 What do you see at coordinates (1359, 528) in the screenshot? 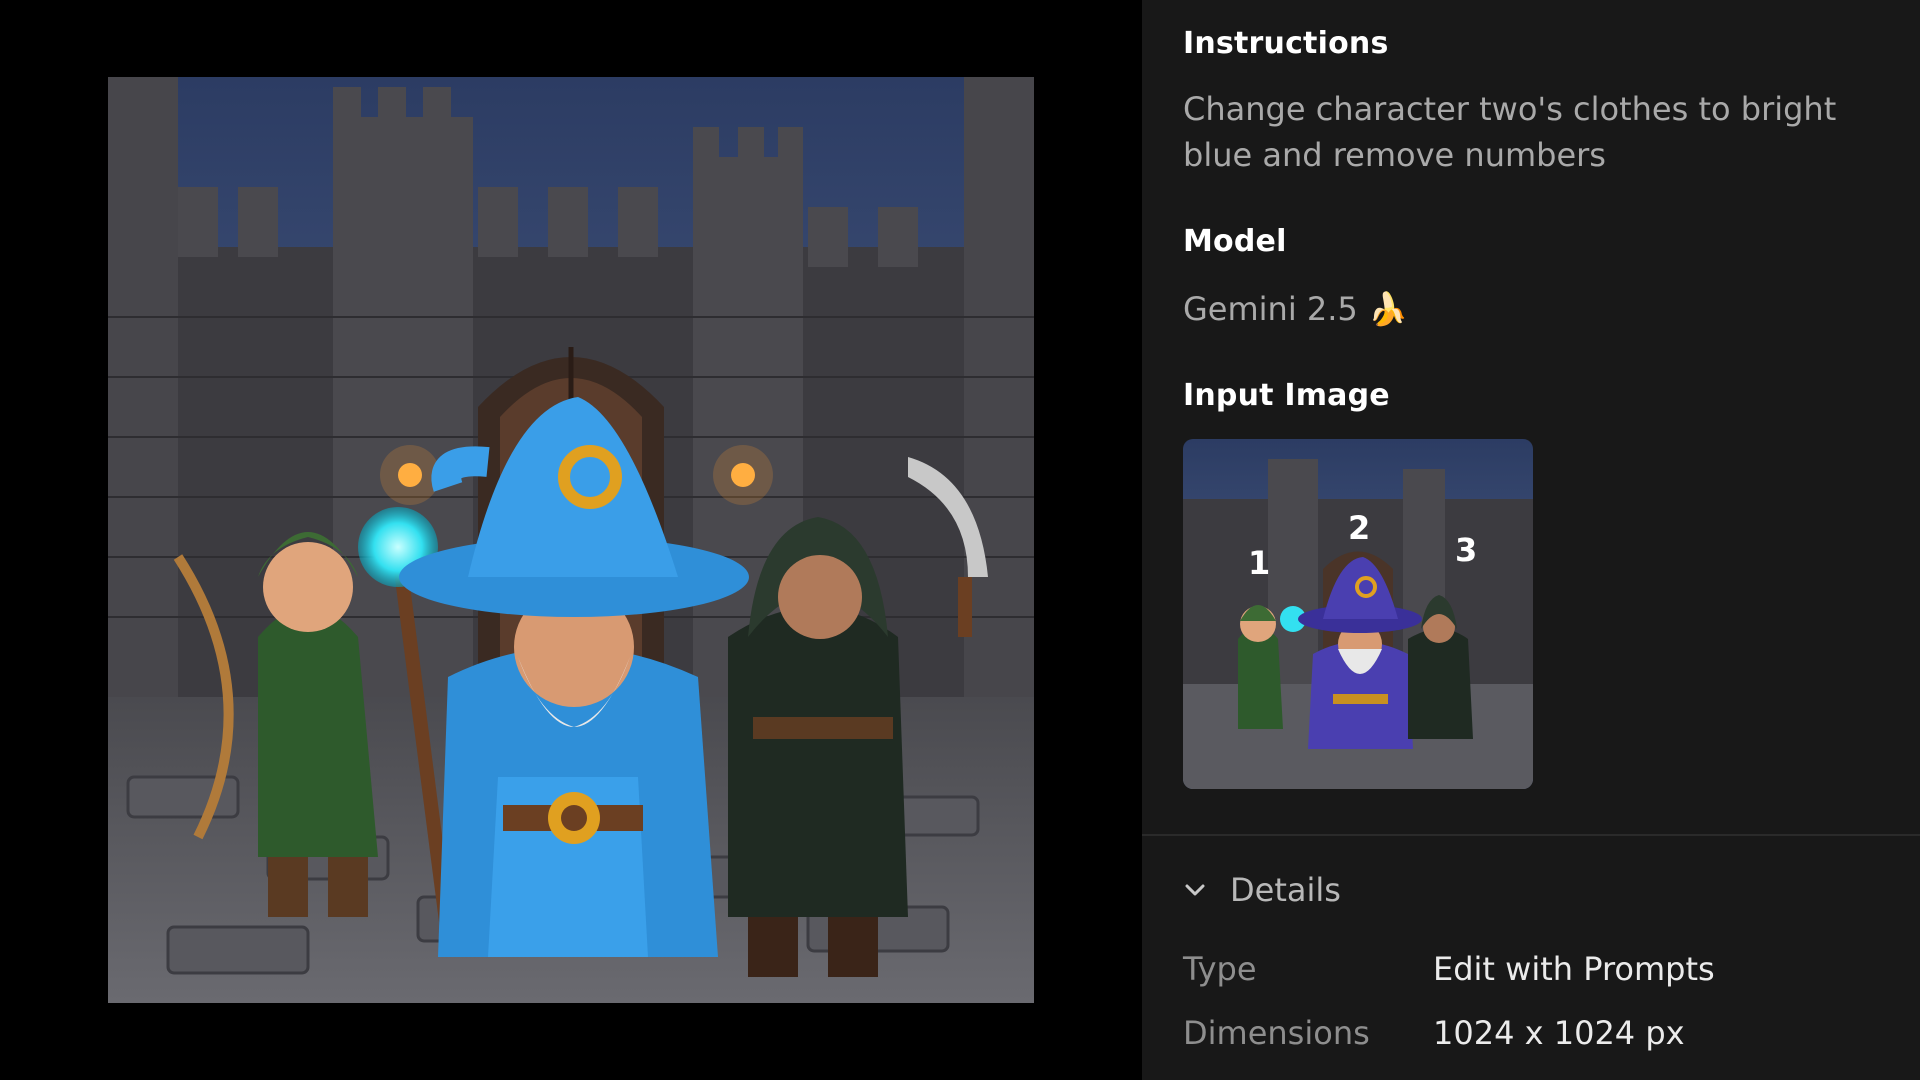
I see `input-label-2: 2` at bounding box center [1359, 528].